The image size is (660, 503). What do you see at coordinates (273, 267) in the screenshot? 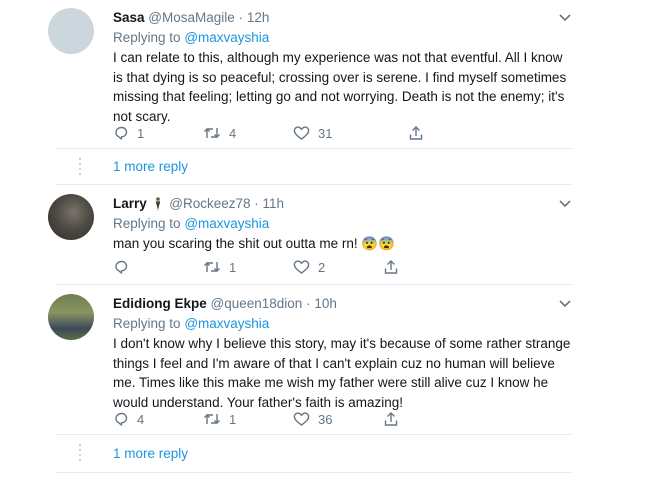
I see `tweet-actions: 1 2` at bounding box center [273, 267].